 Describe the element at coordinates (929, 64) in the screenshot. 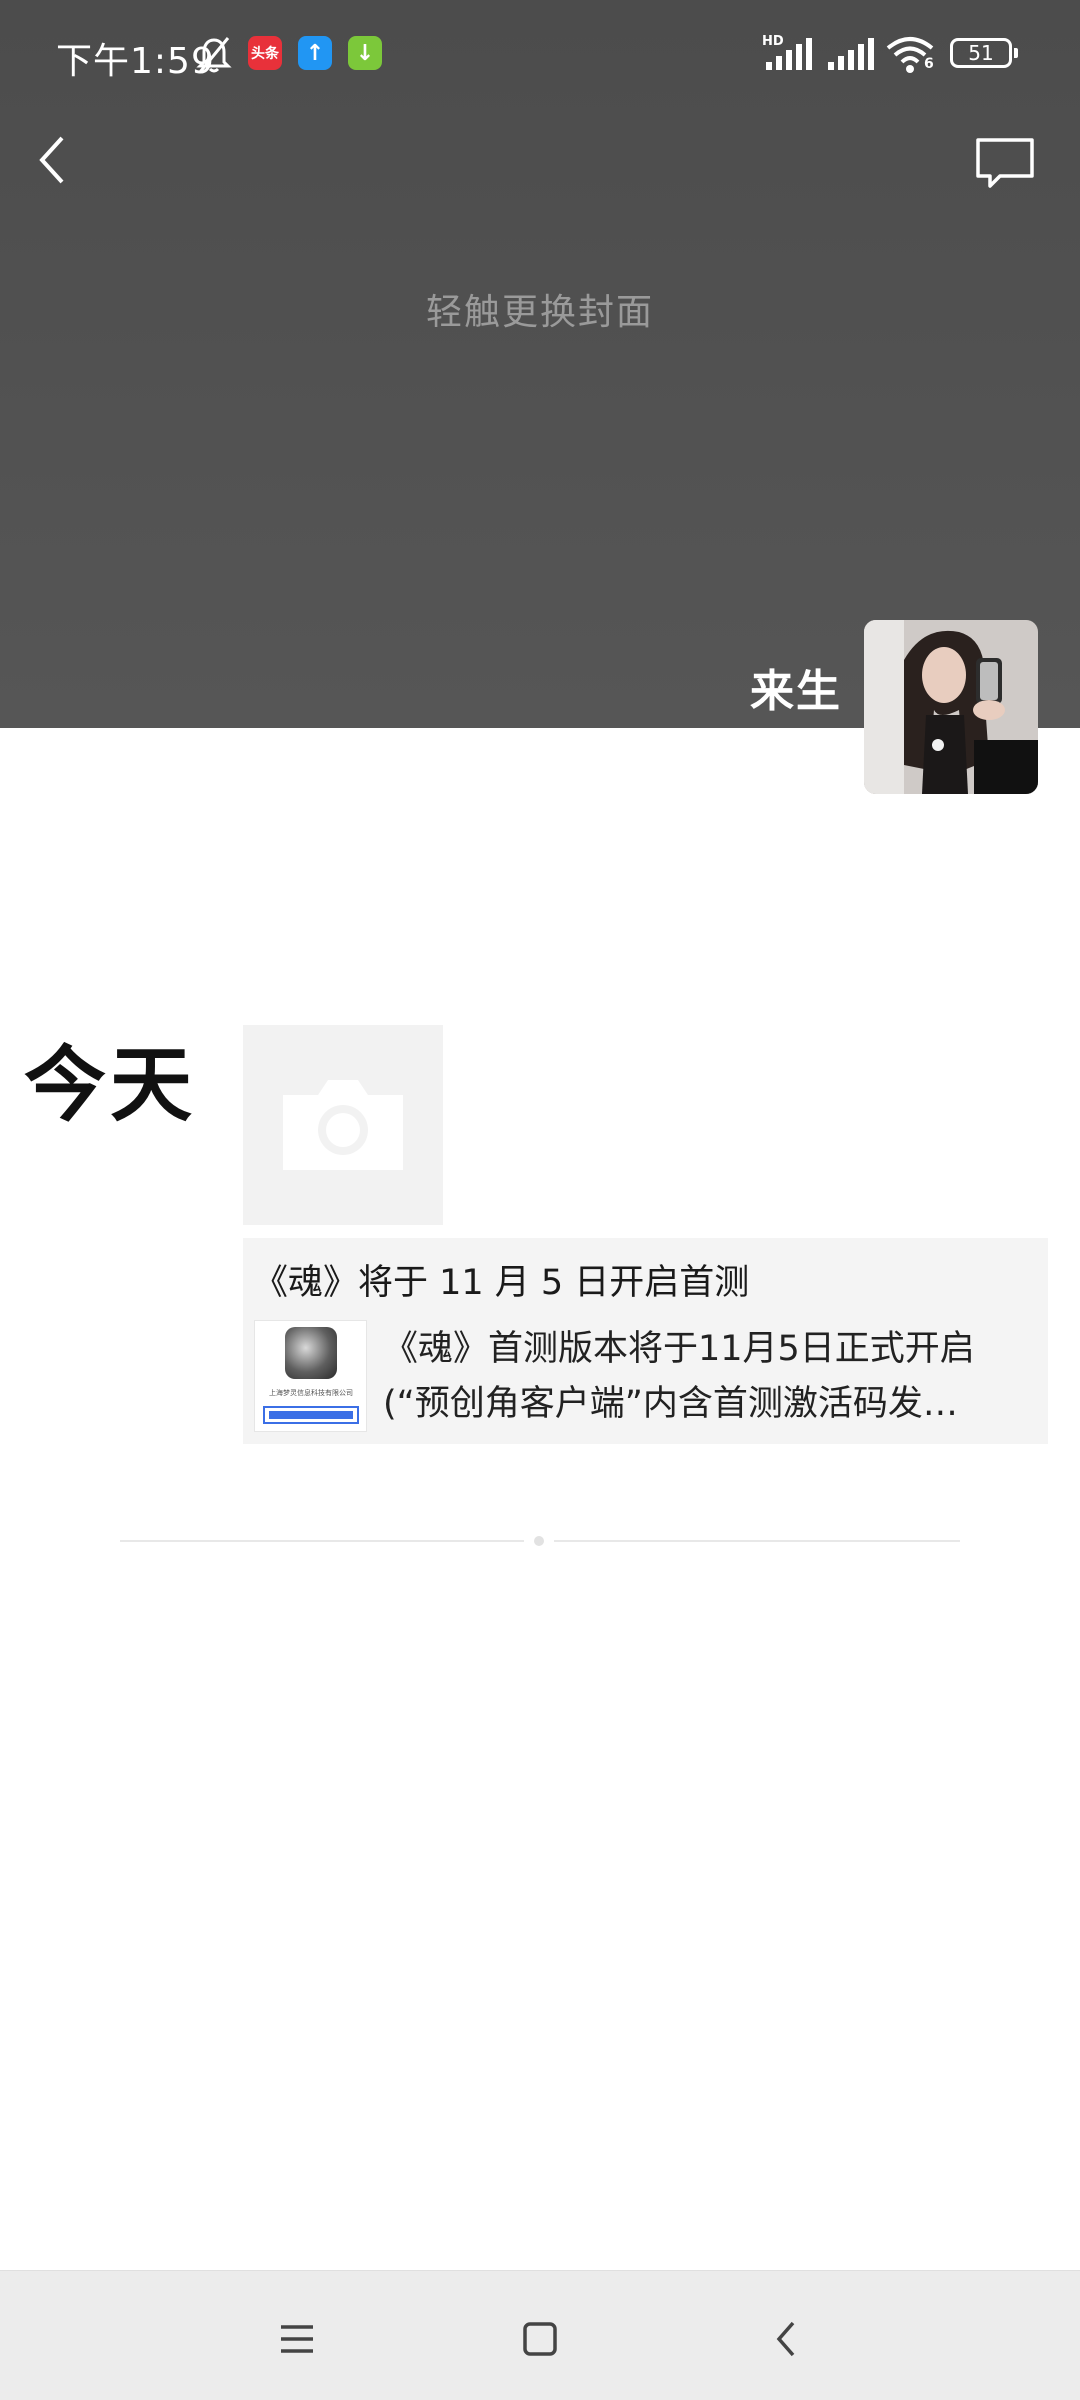

I see `wifi-label: 6` at that location.